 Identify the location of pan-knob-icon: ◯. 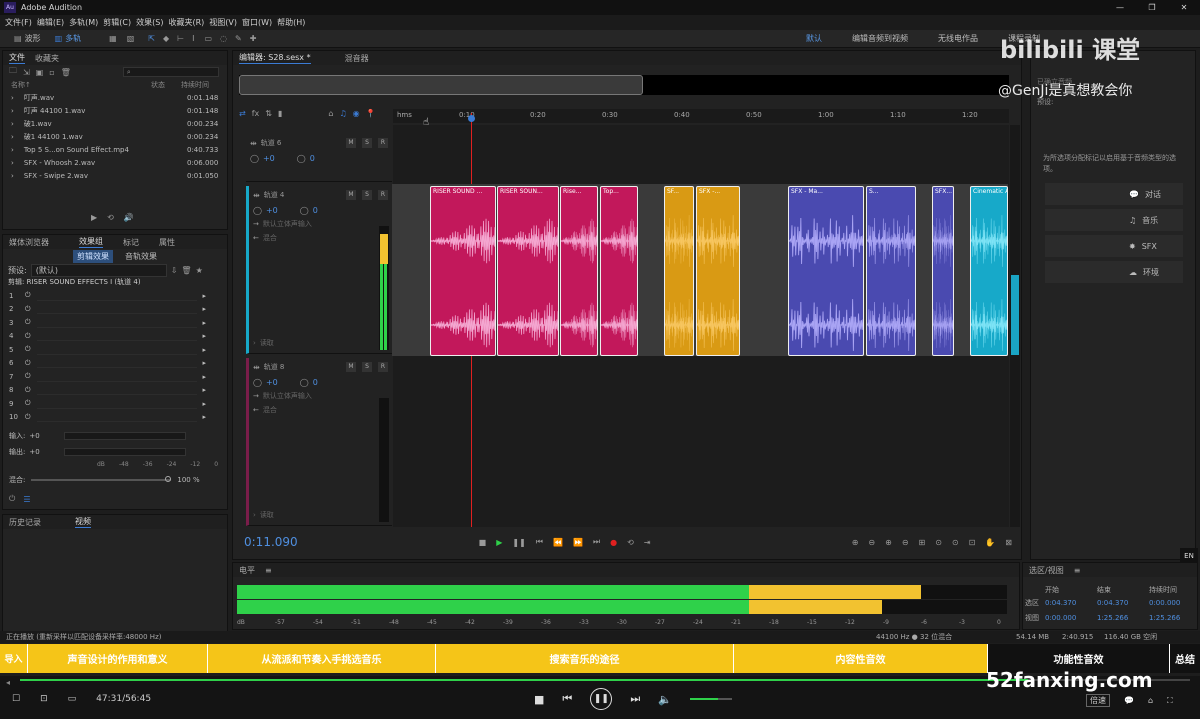
(304, 210).